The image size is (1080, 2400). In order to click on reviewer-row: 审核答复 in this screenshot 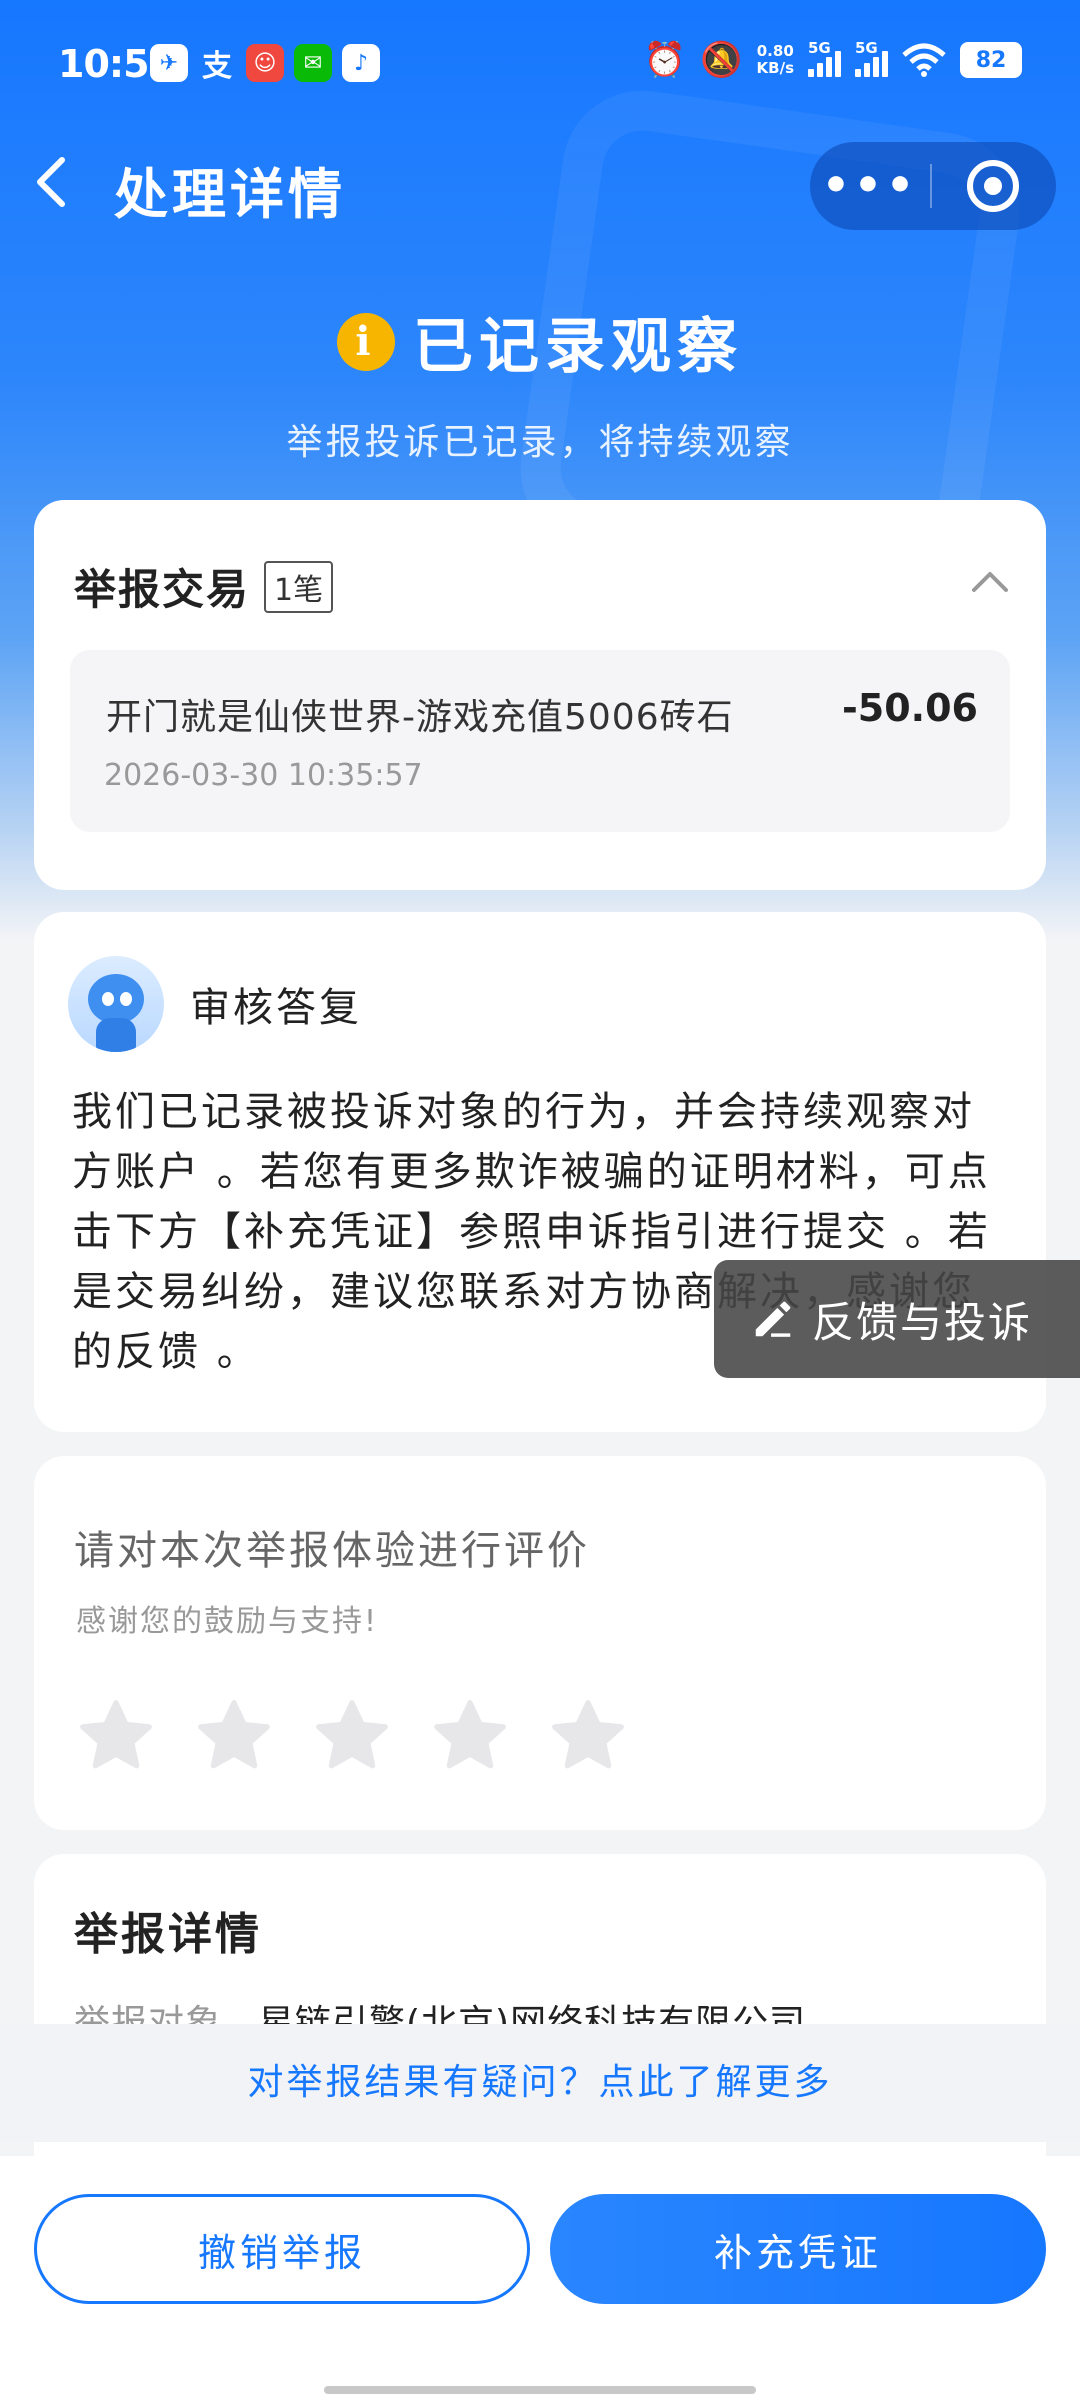, I will do `click(215, 1004)`.